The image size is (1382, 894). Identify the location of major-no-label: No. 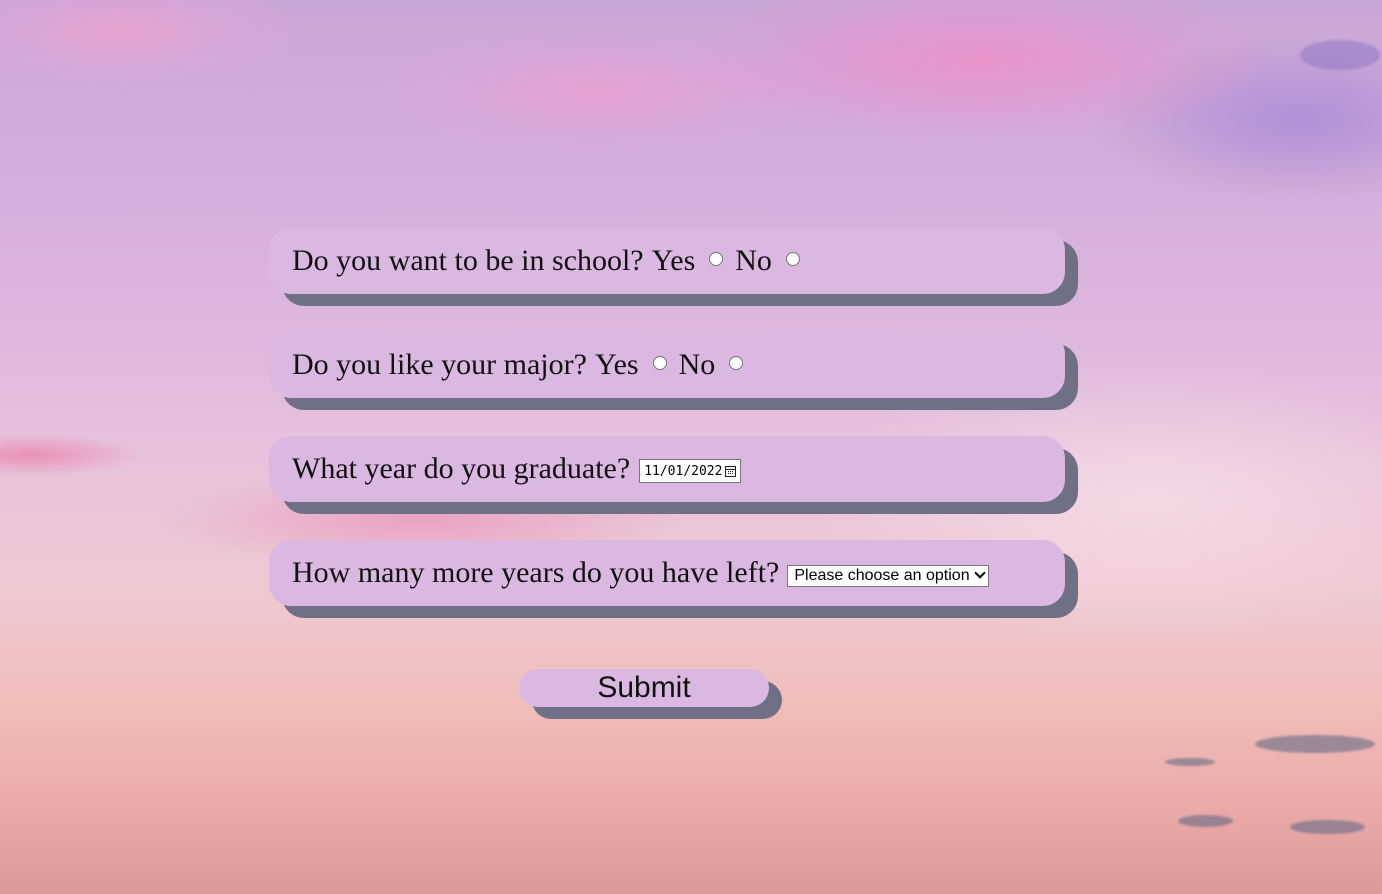
(697, 364).